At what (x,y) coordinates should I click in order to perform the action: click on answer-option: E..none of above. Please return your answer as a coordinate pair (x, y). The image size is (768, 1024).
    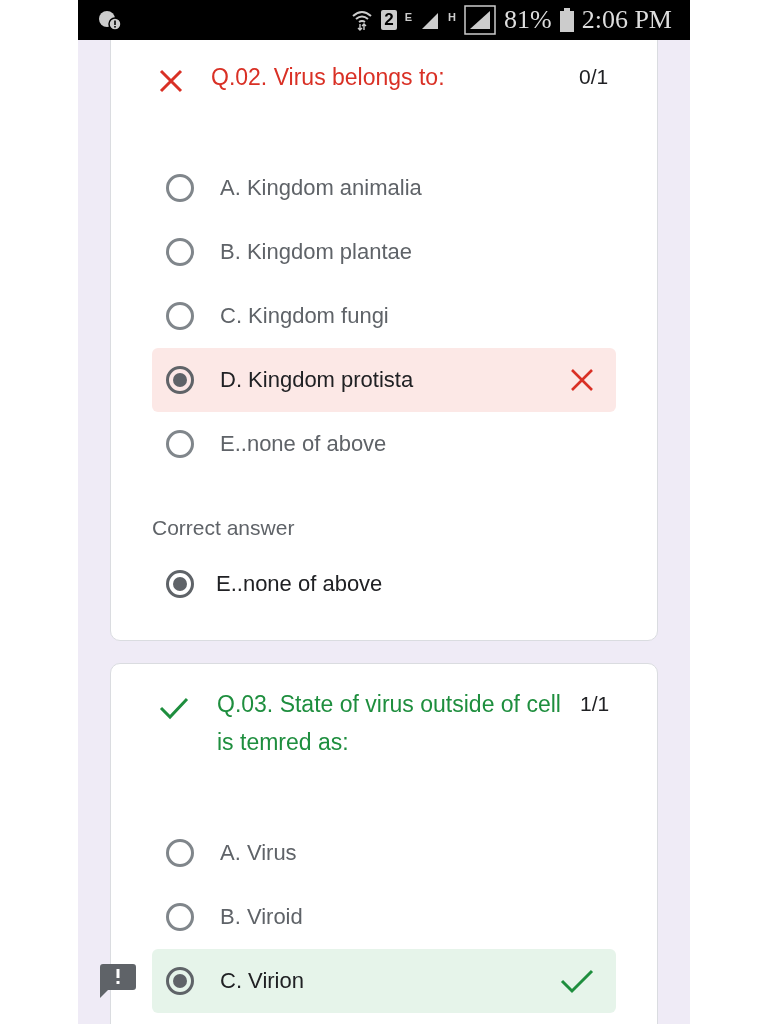
    Looking at the image, I should click on (384, 444).